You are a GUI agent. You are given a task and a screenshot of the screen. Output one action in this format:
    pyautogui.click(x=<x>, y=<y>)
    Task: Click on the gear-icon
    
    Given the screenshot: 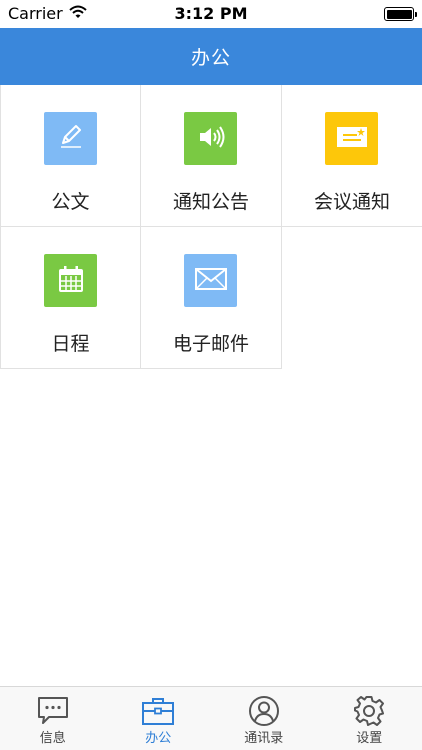 What is the action you would take?
    pyautogui.click(x=369, y=711)
    